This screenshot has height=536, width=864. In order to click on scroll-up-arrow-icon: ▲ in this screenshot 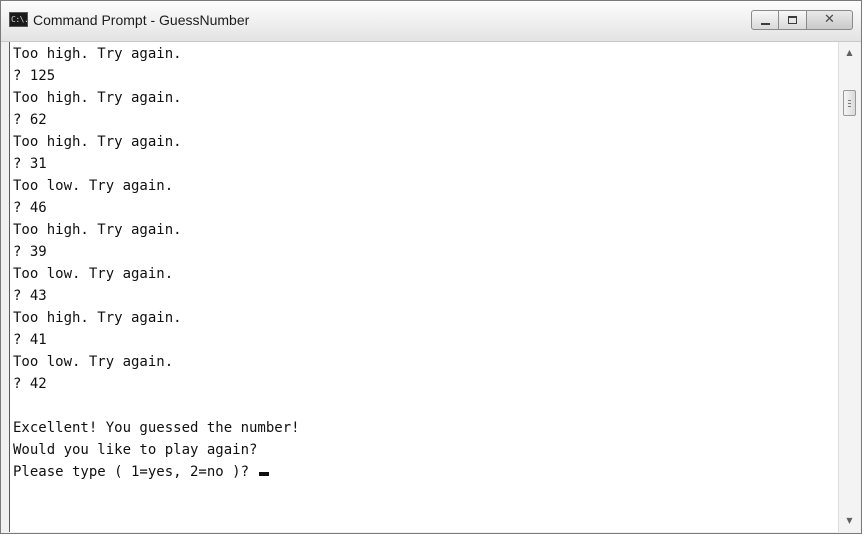, I will do `click(849, 53)`.